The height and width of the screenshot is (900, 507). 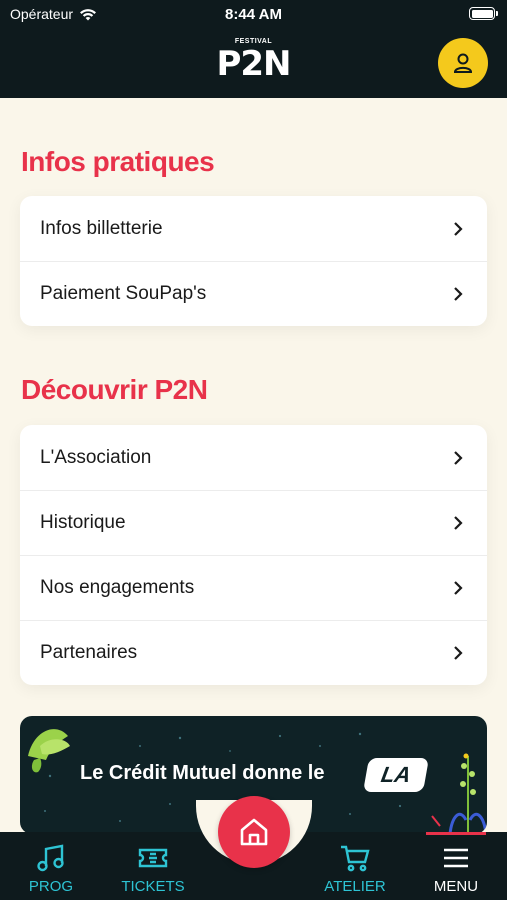 What do you see at coordinates (253, 522) in the screenshot?
I see `list-item-historique: Historique` at bounding box center [253, 522].